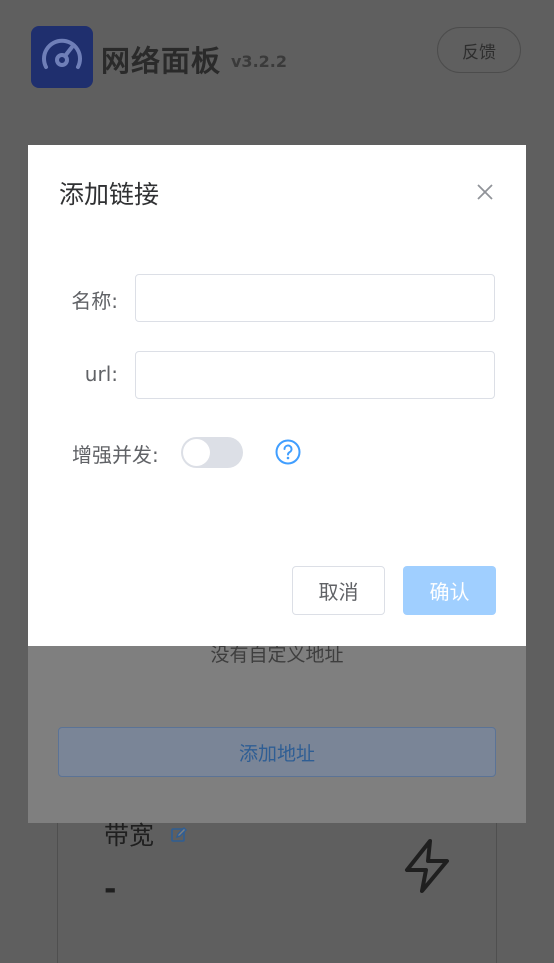  Describe the element at coordinates (277, 752) in the screenshot. I see `add-address-button: 添加地址` at that location.